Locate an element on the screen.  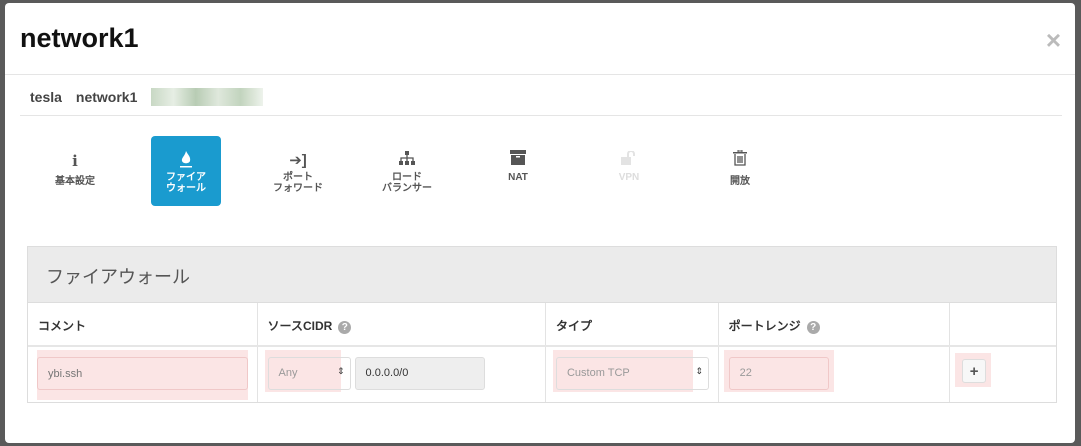
close-icon: × is located at coordinates (1053, 40).